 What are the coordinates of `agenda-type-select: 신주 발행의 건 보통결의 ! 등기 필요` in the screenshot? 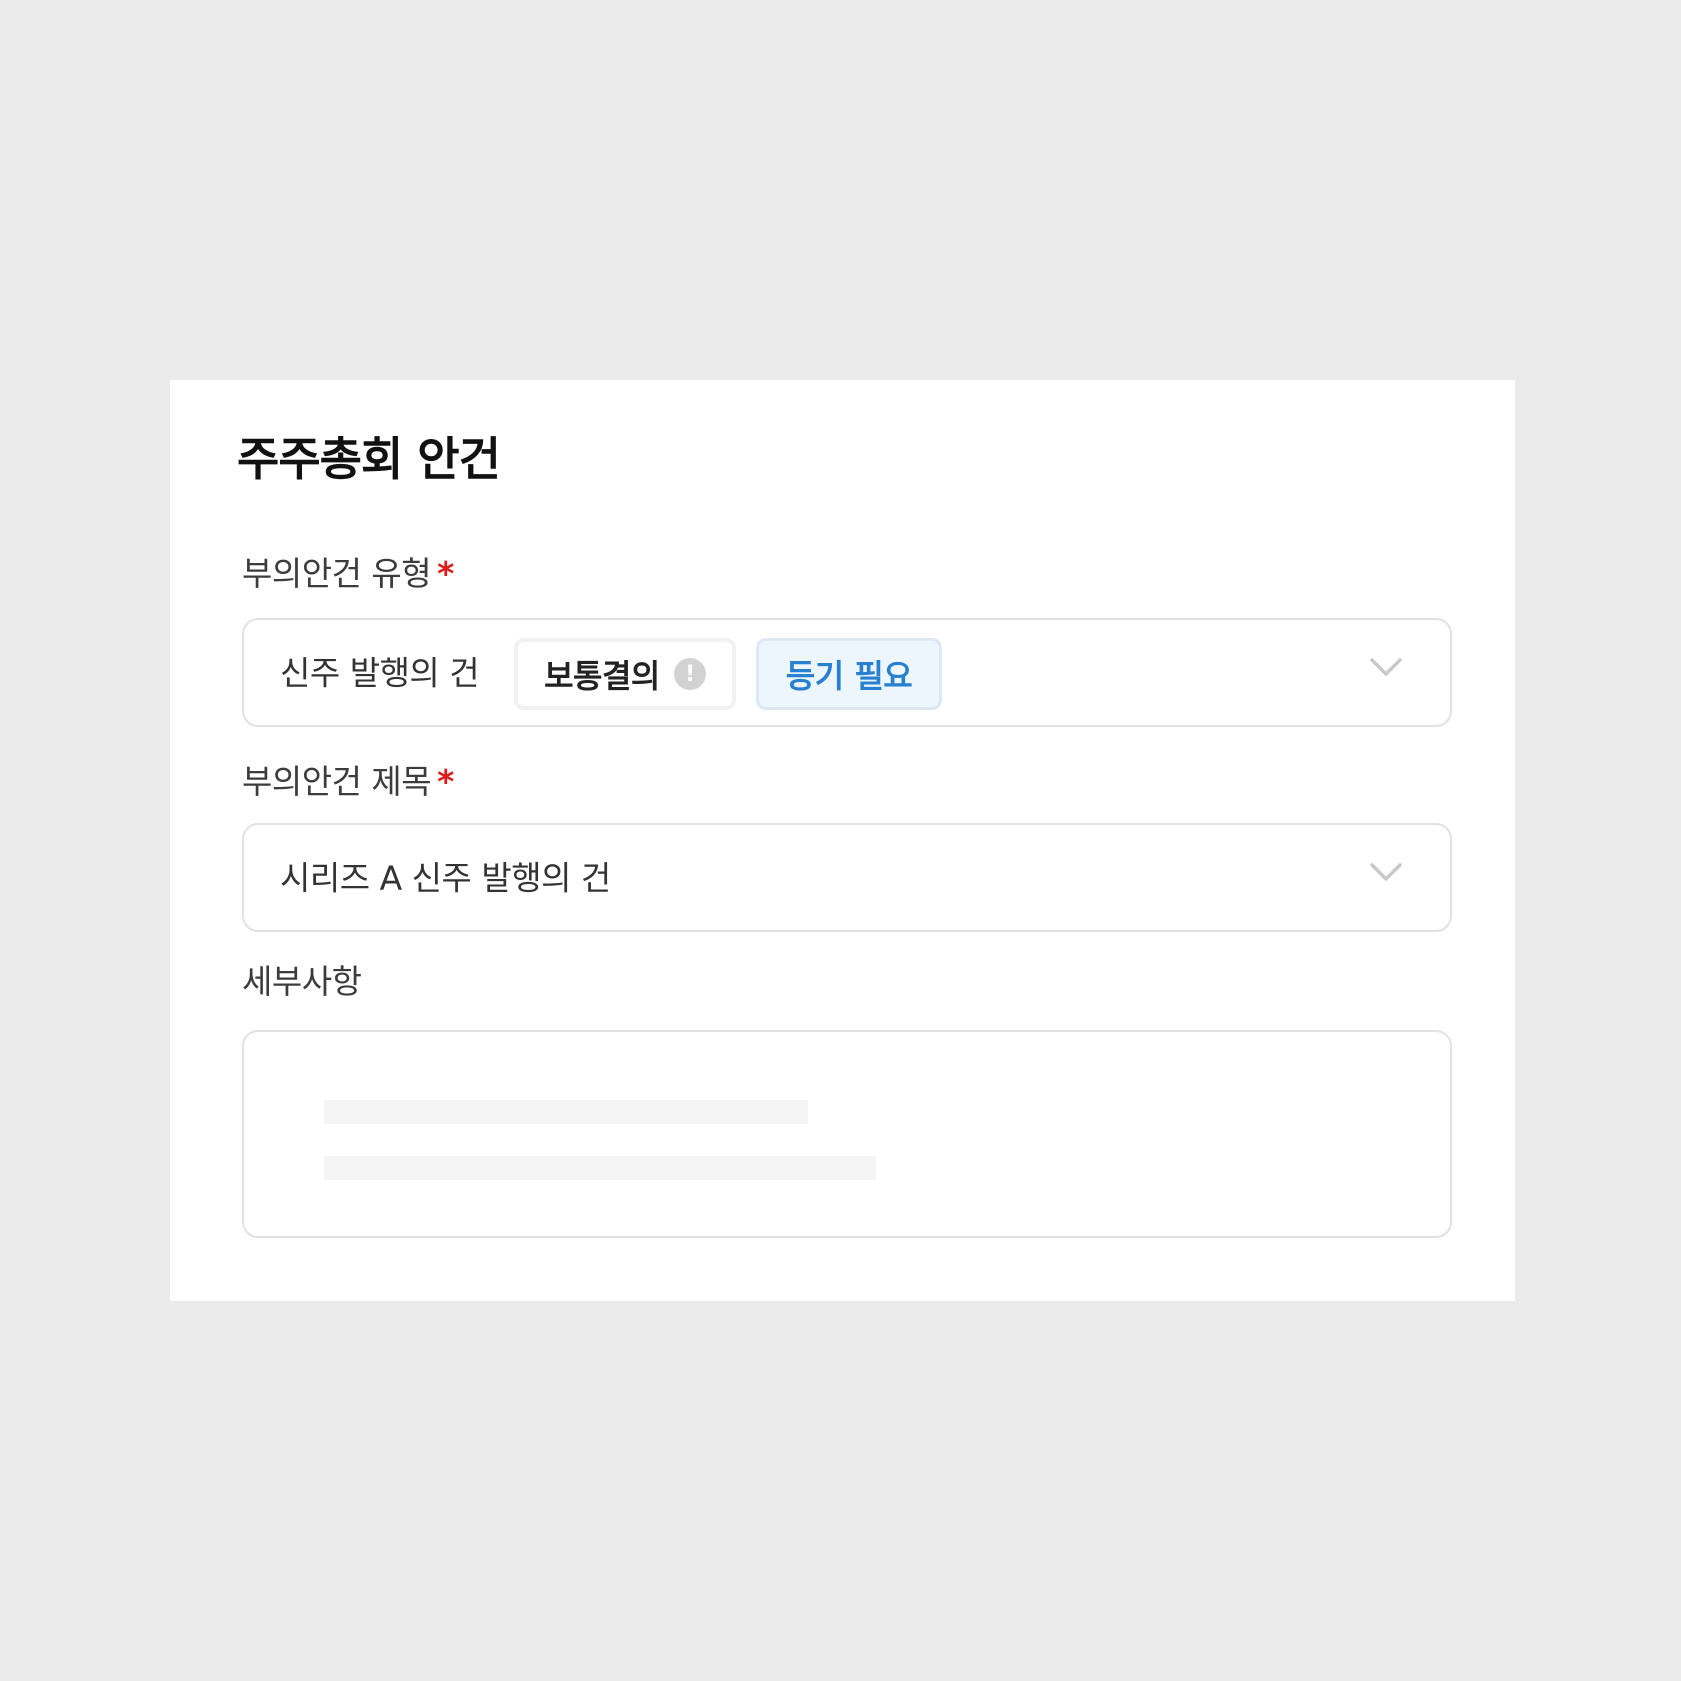 It's located at (847, 672).